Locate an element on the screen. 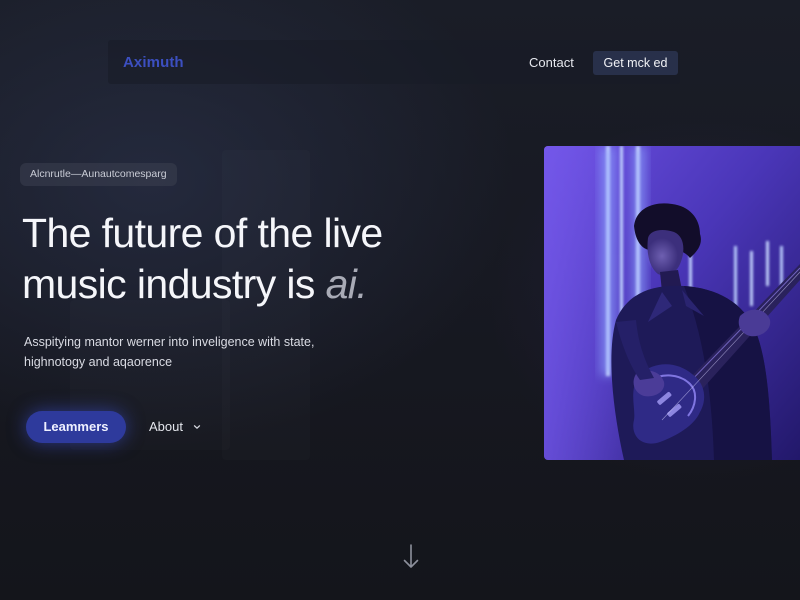 The width and height of the screenshot is (800, 600). about-label: About is located at coordinates (166, 426).